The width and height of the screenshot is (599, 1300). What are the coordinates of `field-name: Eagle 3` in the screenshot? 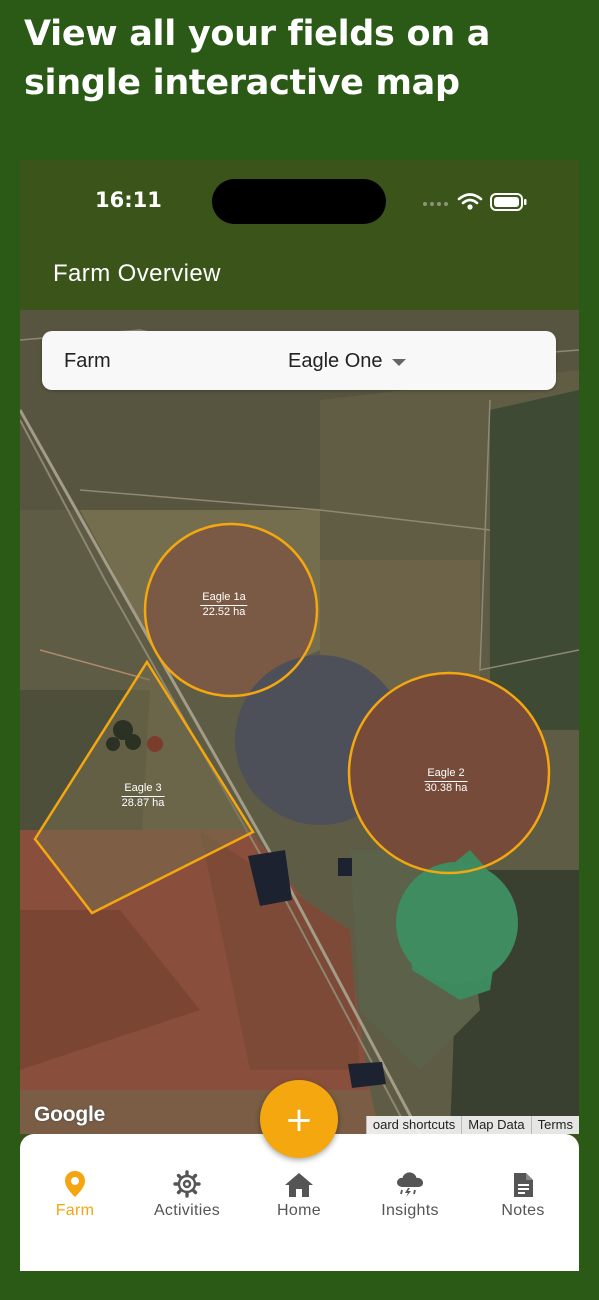 It's located at (143, 789).